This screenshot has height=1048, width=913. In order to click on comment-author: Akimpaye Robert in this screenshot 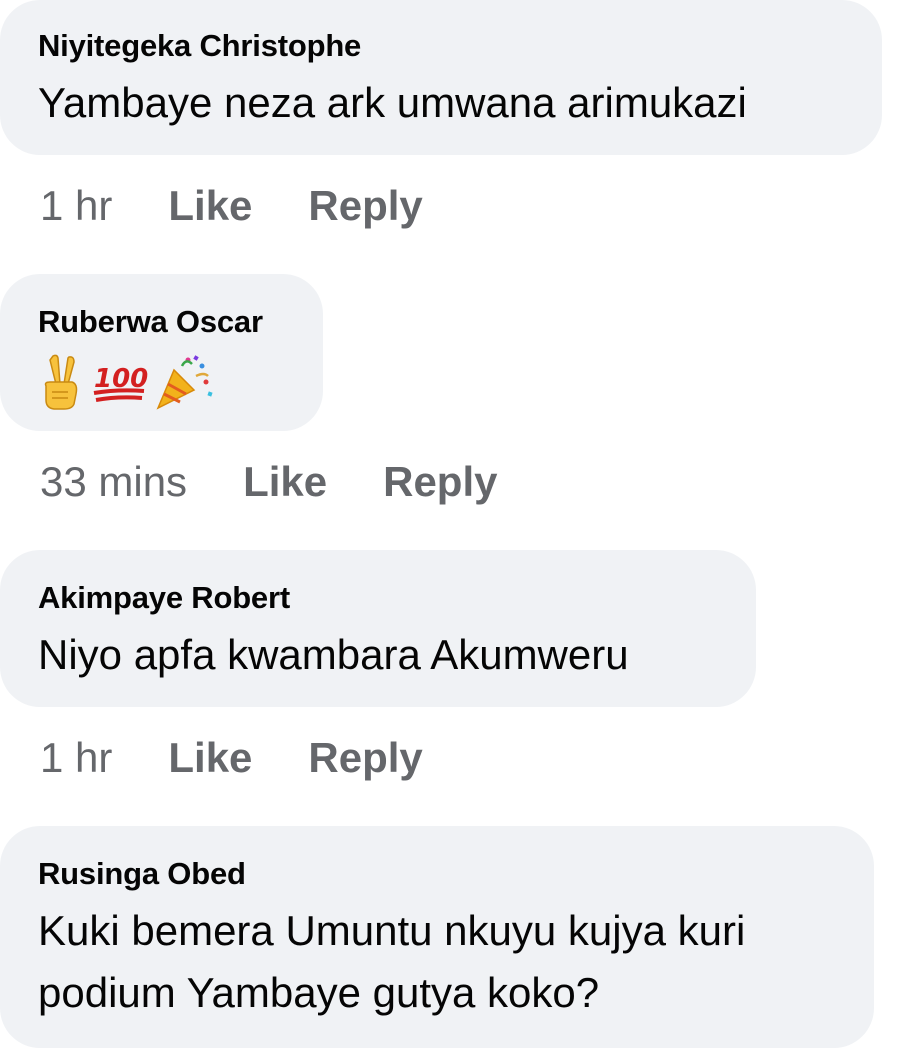, I will do `click(378, 598)`.